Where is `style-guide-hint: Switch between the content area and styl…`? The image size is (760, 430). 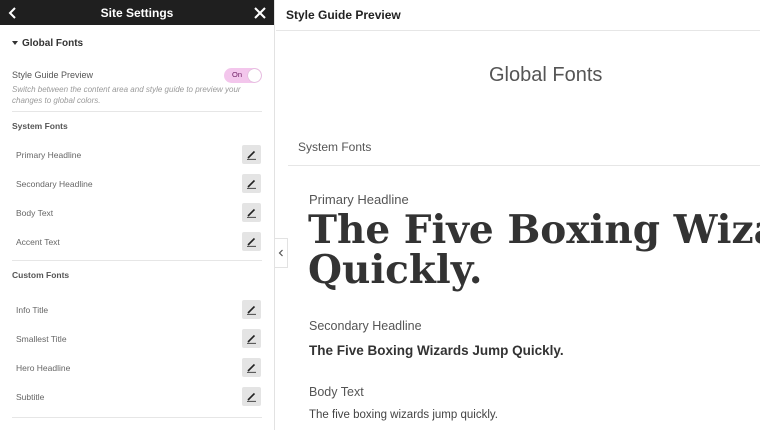
style-guide-hint: Switch between the content area and styl… is located at coordinates (126, 95).